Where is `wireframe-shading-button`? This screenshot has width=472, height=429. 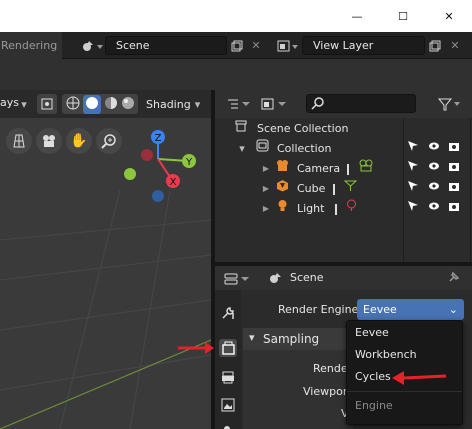 wireframe-shading-button is located at coordinates (73, 104).